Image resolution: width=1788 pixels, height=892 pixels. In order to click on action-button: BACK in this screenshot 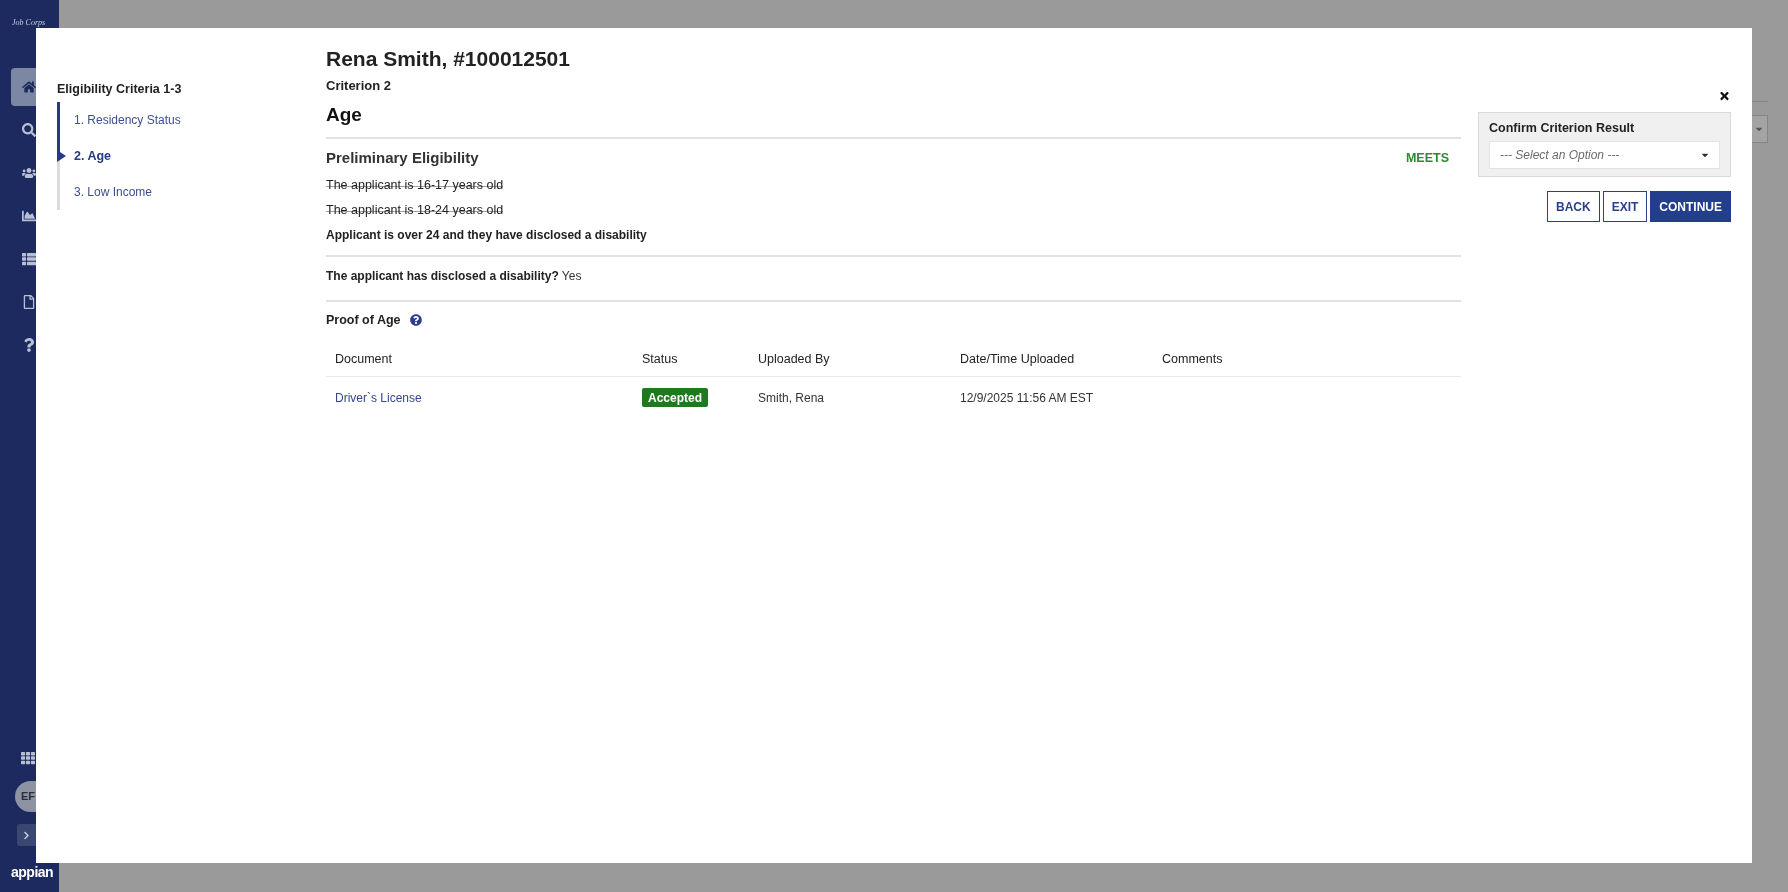, I will do `click(1573, 206)`.